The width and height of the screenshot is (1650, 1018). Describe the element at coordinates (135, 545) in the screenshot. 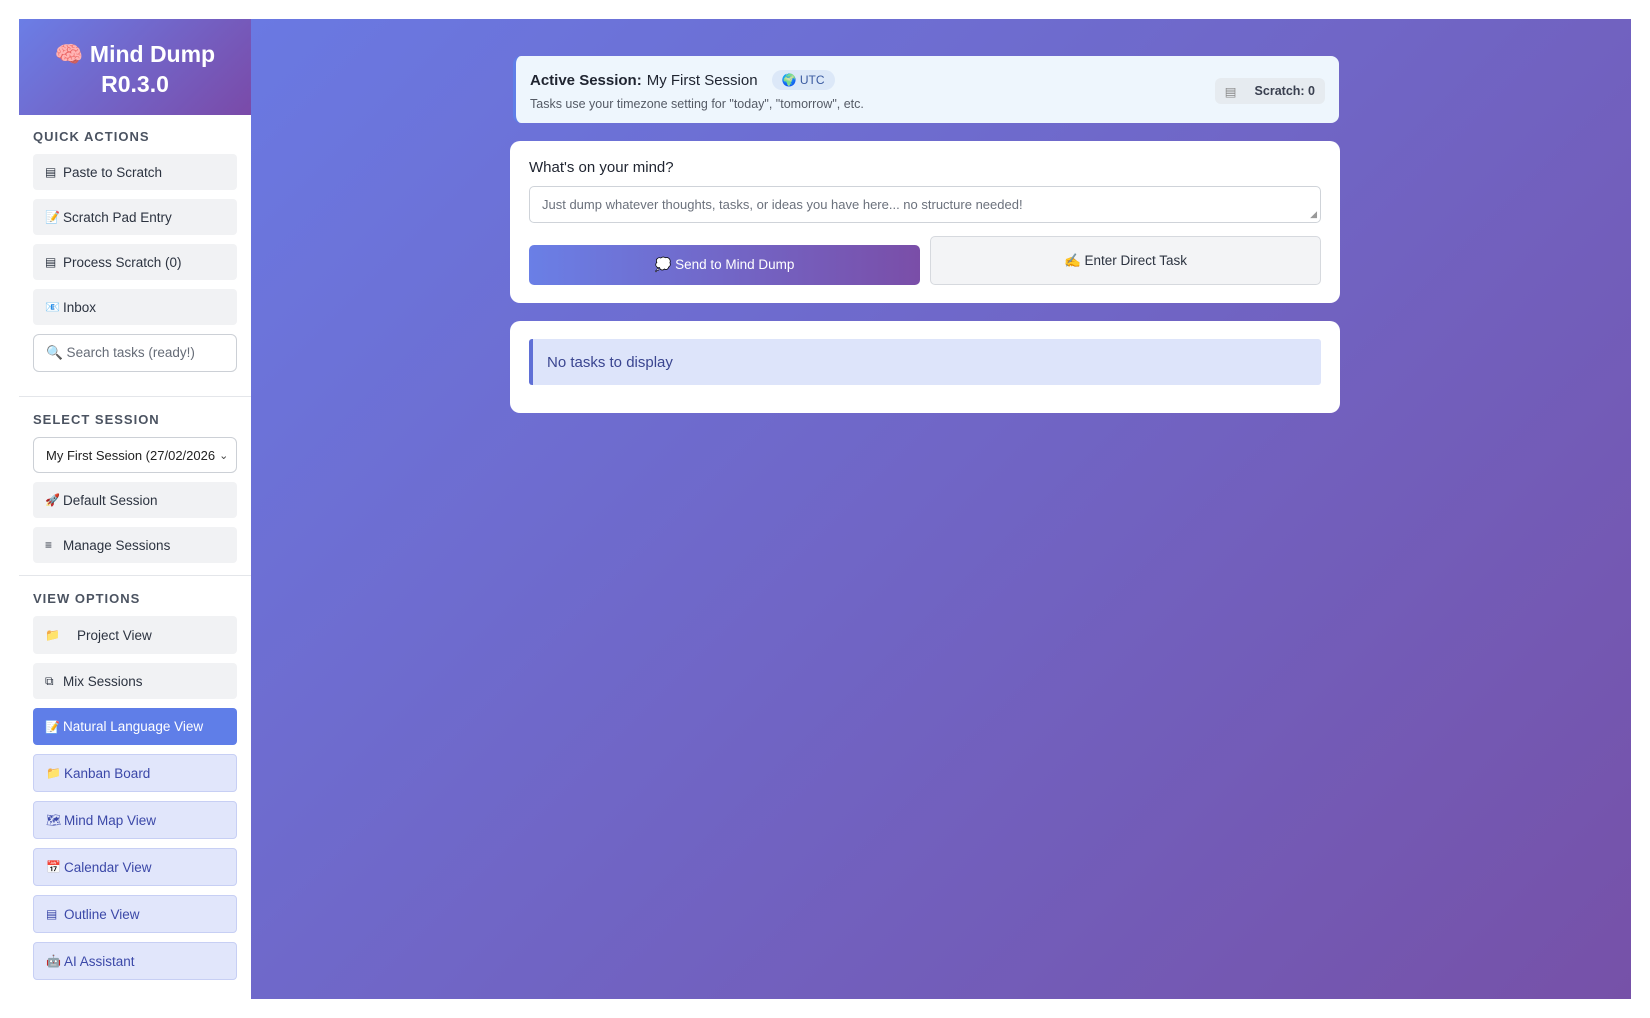

I see `manage-sessions-button: ≡ Manage Sessions` at that location.